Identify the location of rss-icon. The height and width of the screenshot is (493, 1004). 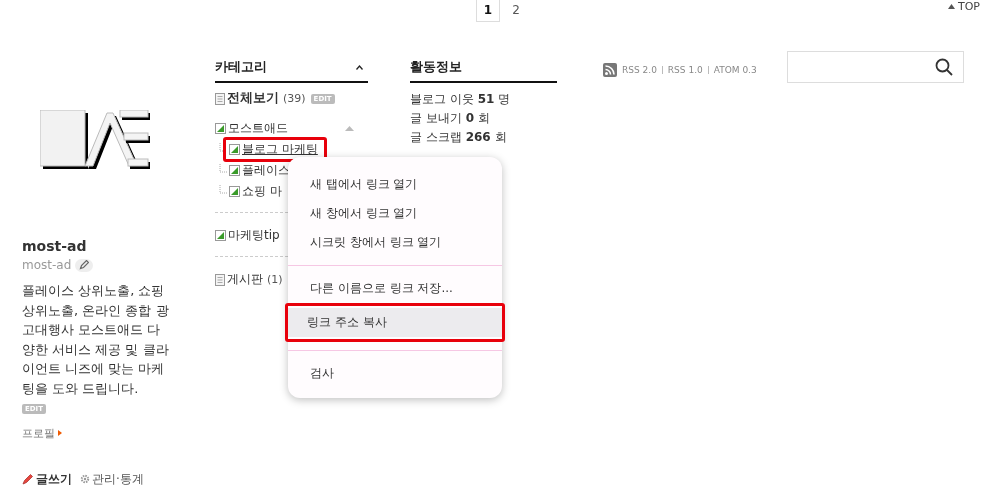
(610, 70).